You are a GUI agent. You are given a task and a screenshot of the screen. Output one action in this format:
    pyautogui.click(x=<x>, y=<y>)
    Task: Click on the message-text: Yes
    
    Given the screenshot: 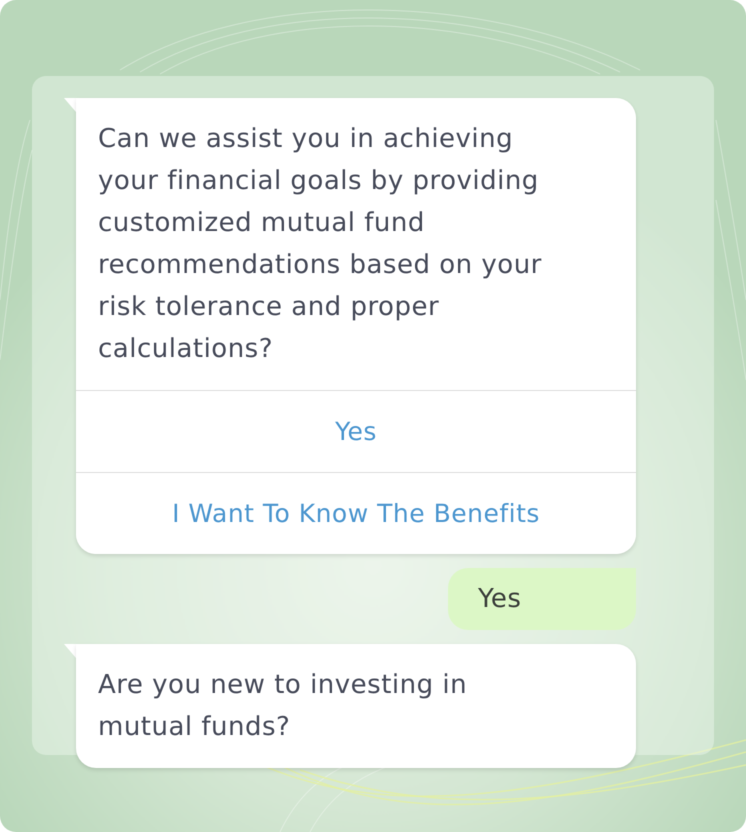 What is the action you would take?
    pyautogui.click(x=500, y=599)
    